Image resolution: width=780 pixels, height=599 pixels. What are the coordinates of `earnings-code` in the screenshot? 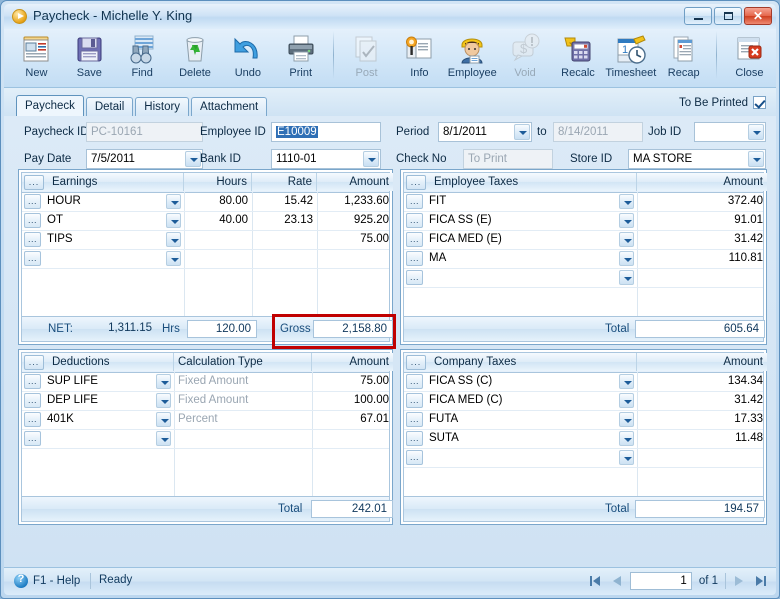 It's located at (103, 258).